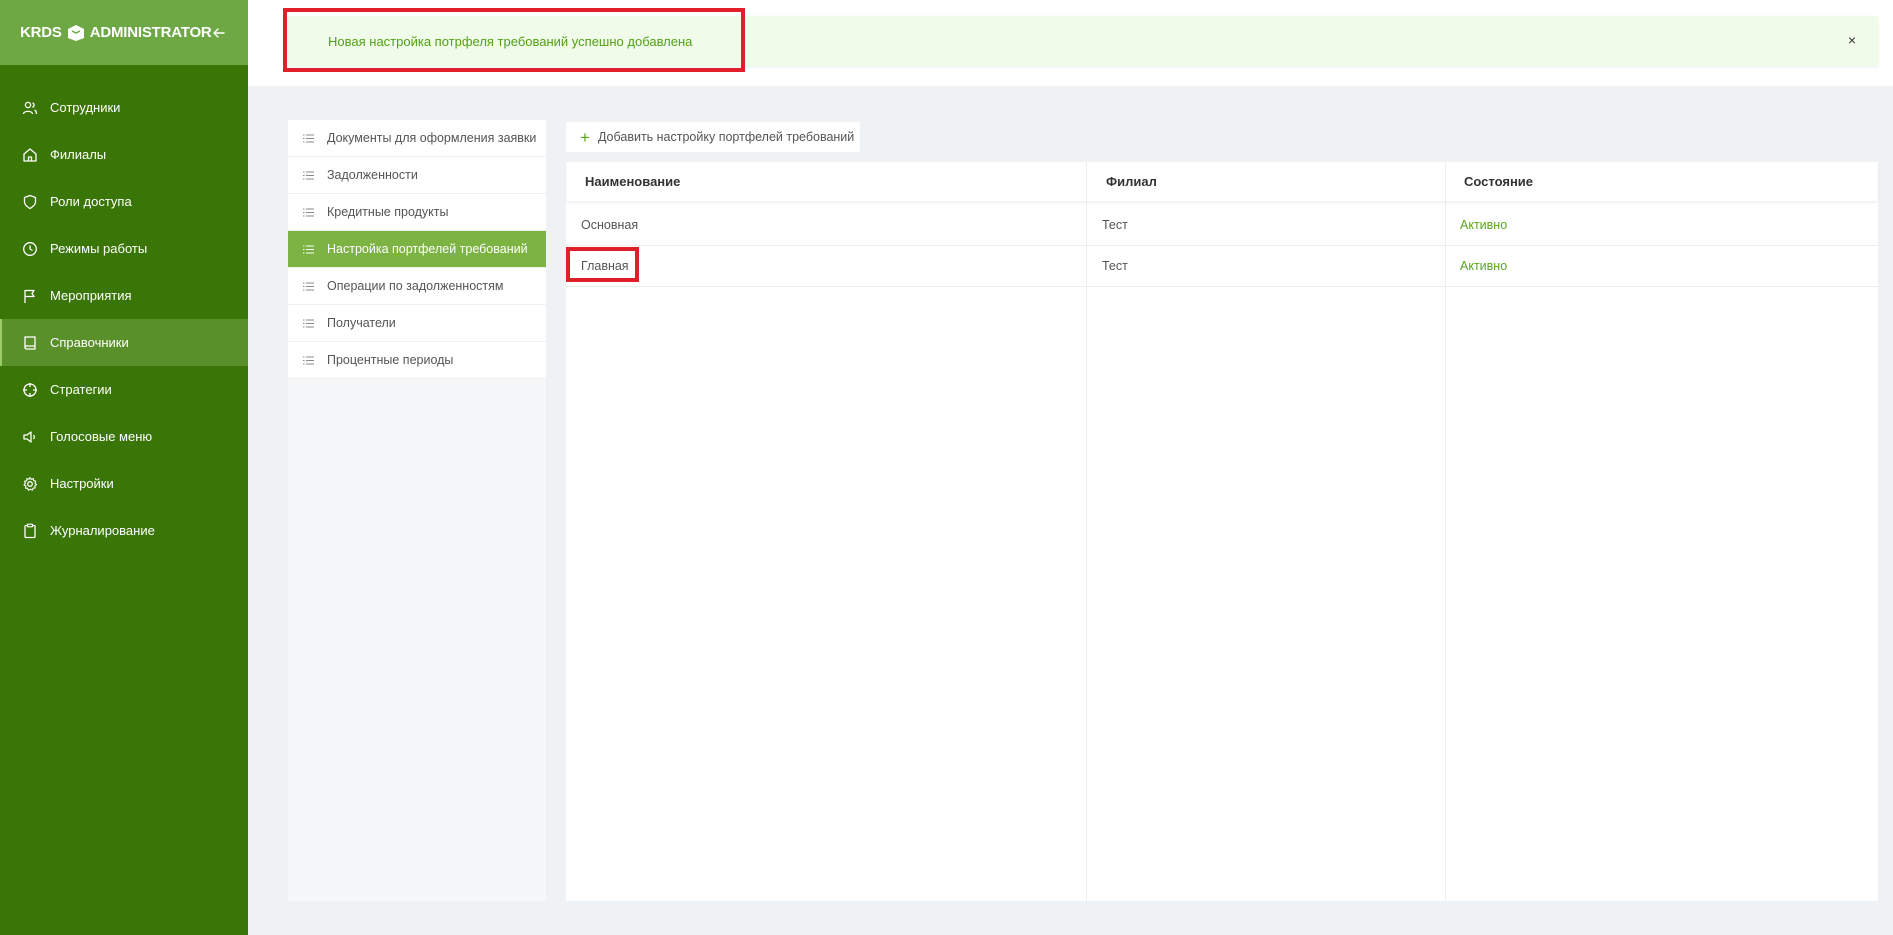  Describe the element at coordinates (585, 137) in the screenshot. I see `plus-icon: +` at that location.